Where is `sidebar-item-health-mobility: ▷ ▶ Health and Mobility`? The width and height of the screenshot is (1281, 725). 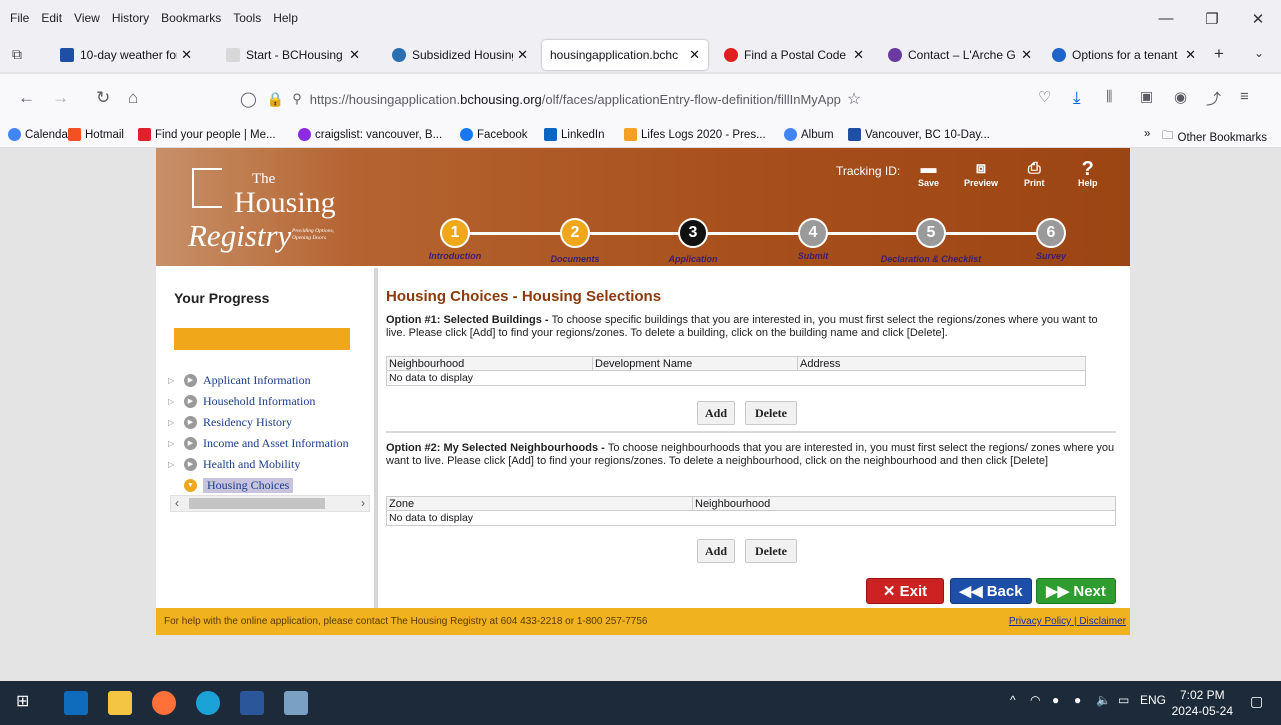
sidebar-item-health-mobility: ▷ ▶ Health and Mobility is located at coordinates (268, 464).